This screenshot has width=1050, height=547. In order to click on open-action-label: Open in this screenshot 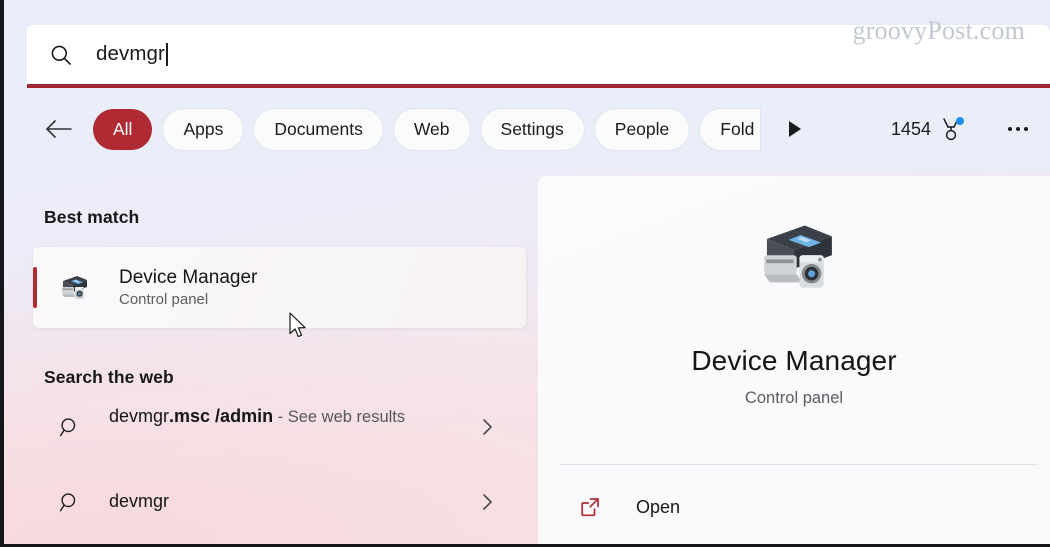, I will do `click(658, 506)`.